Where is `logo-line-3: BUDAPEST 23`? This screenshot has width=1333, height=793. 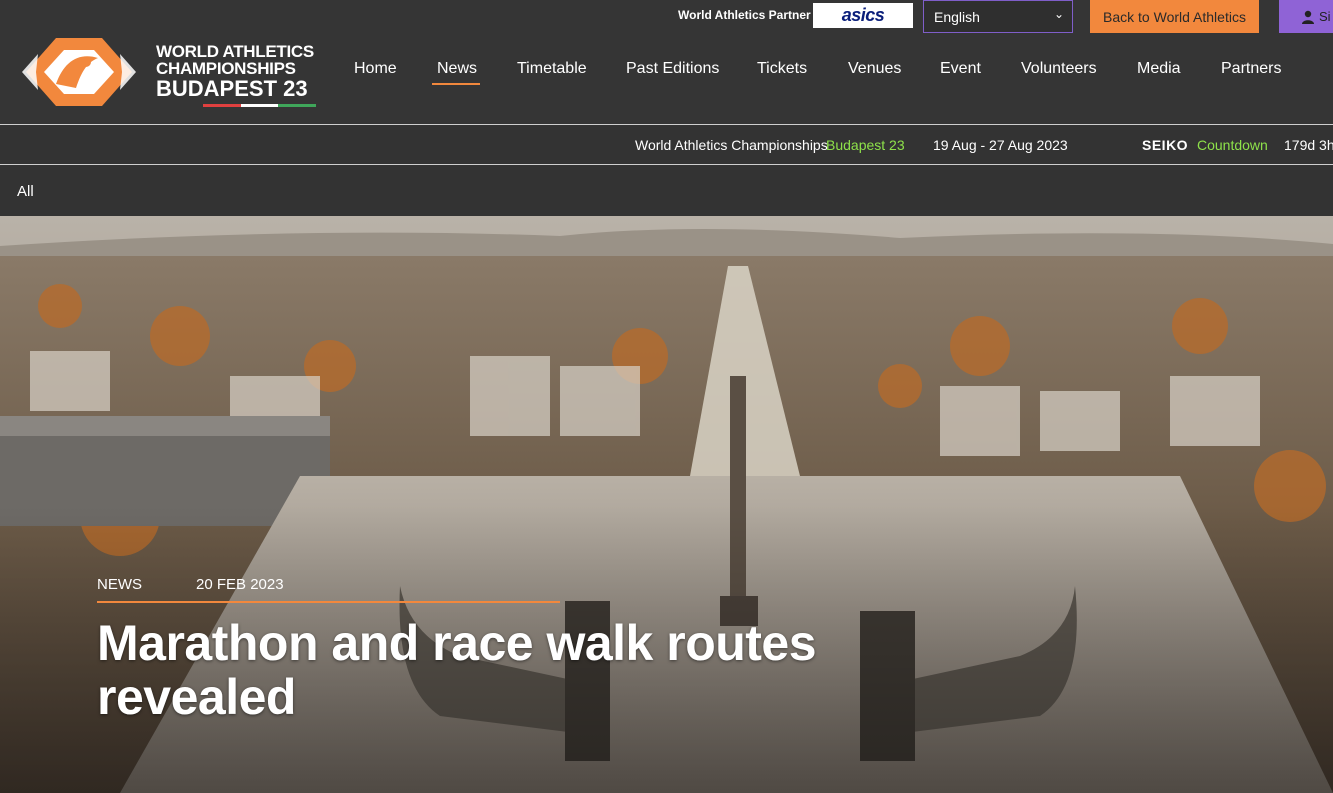 logo-line-3: BUDAPEST 23 is located at coordinates (232, 88).